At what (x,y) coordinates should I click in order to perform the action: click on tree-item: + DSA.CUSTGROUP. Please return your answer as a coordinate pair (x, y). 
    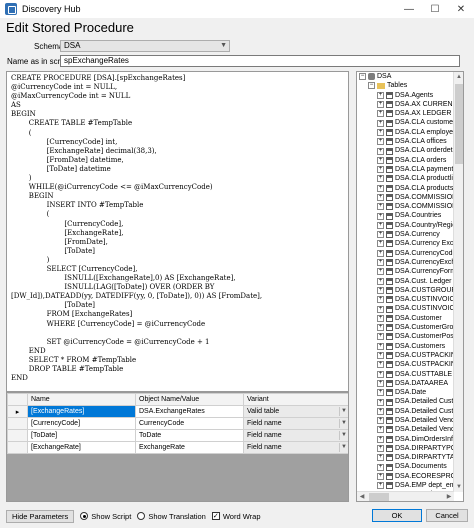
    Looking at the image, I should click on (405, 290).